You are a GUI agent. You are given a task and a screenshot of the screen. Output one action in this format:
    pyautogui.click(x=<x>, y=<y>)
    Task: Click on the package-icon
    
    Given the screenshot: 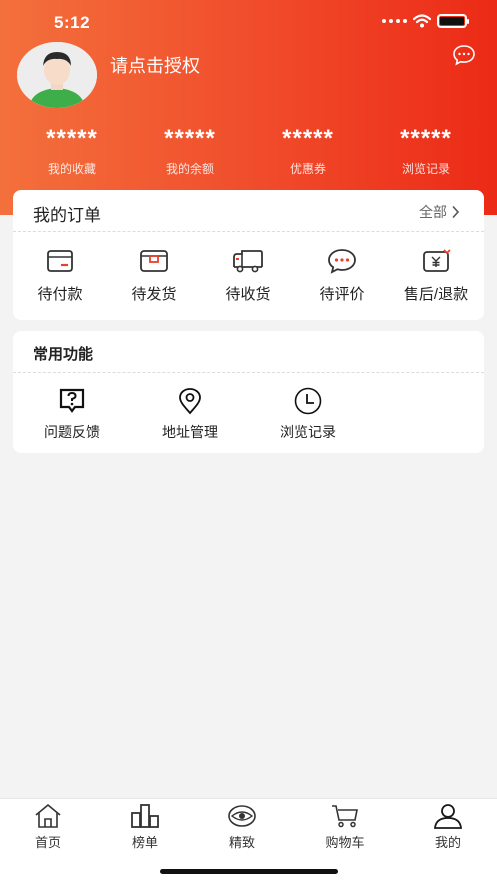 What is the action you would take?
    pyautogui.click(x=154, y=261)
    